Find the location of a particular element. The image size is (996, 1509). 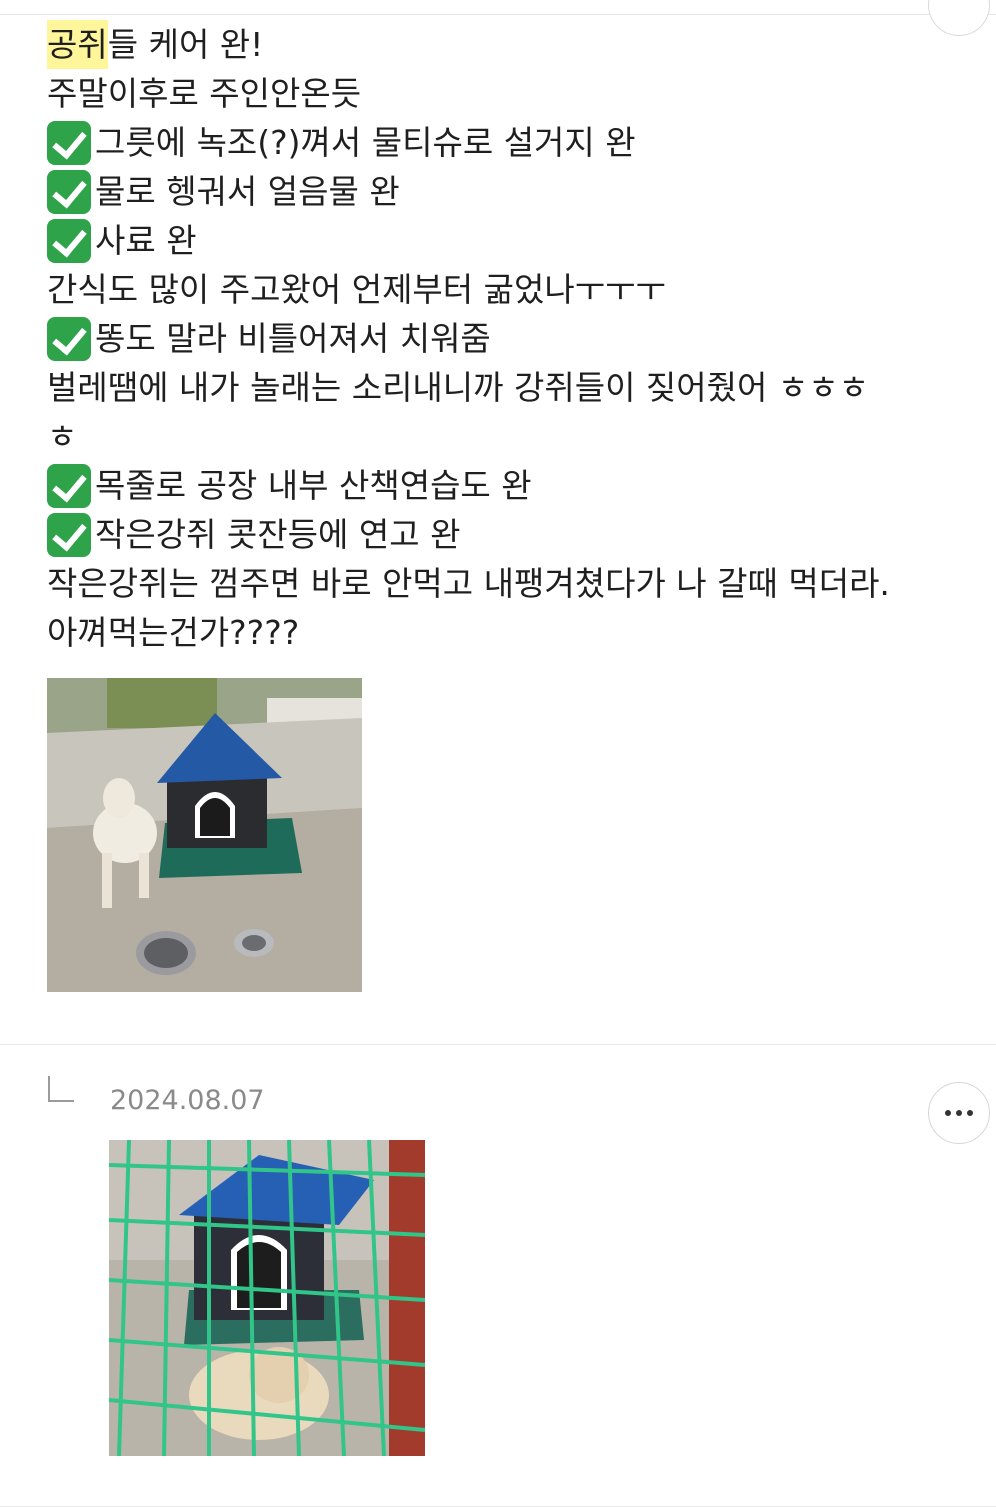

post-line-6: 똥도 말라 비틀어져서 치워줌 is located at coordinates (497, 338).